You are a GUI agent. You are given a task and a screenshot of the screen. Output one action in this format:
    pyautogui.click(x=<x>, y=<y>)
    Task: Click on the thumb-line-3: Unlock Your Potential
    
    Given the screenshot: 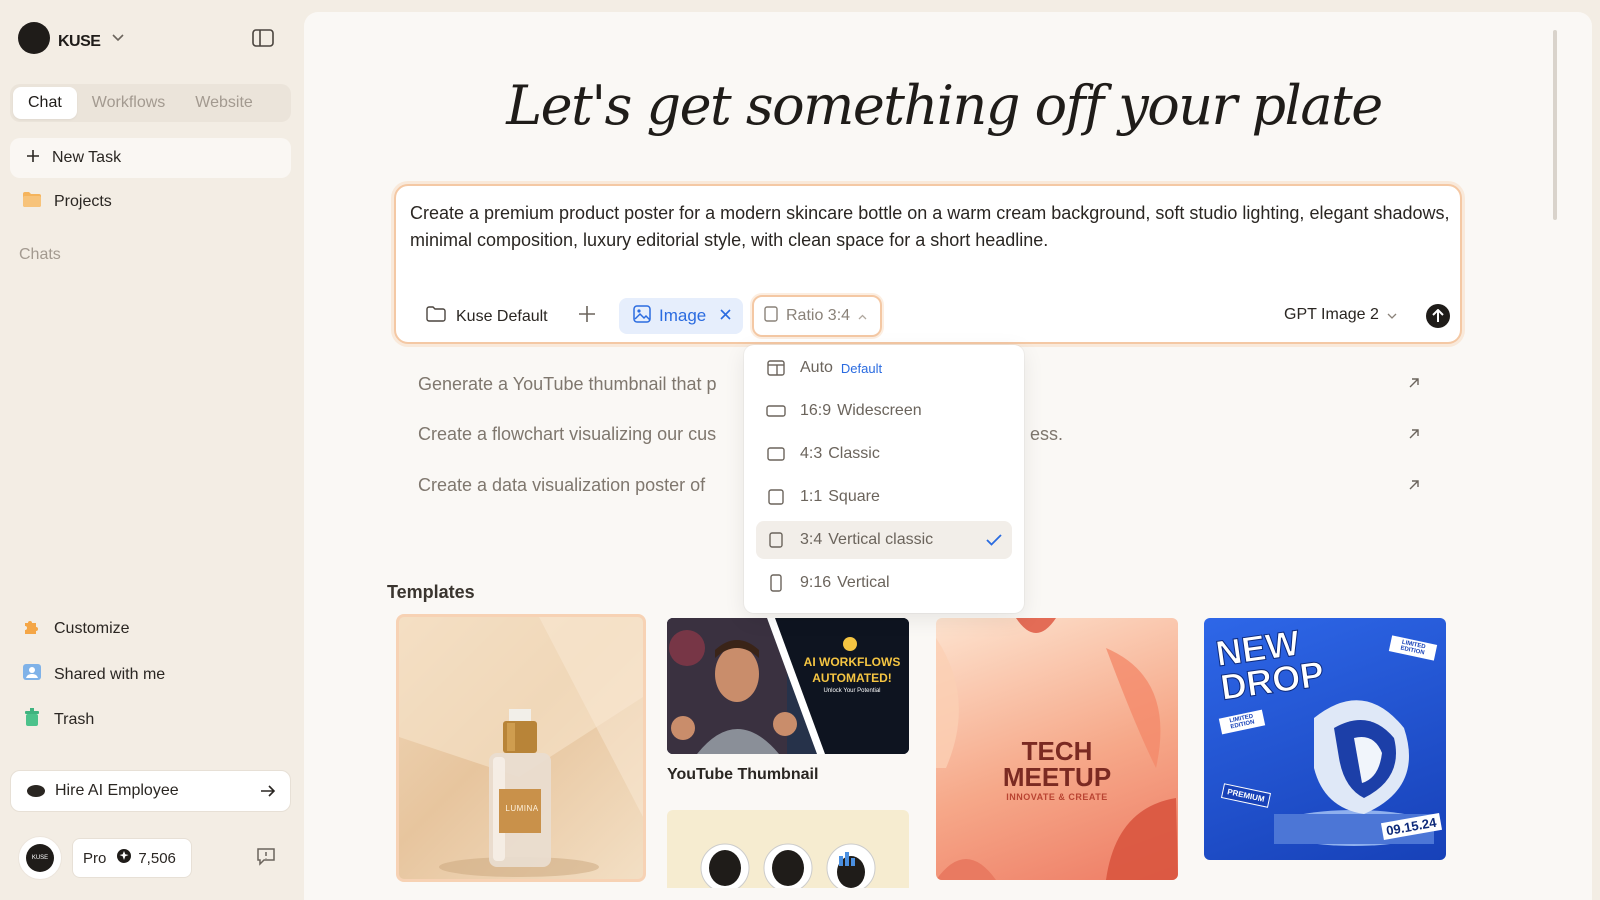 What is the action you would take?
    pyautogui.click(x=852, y=691)
    